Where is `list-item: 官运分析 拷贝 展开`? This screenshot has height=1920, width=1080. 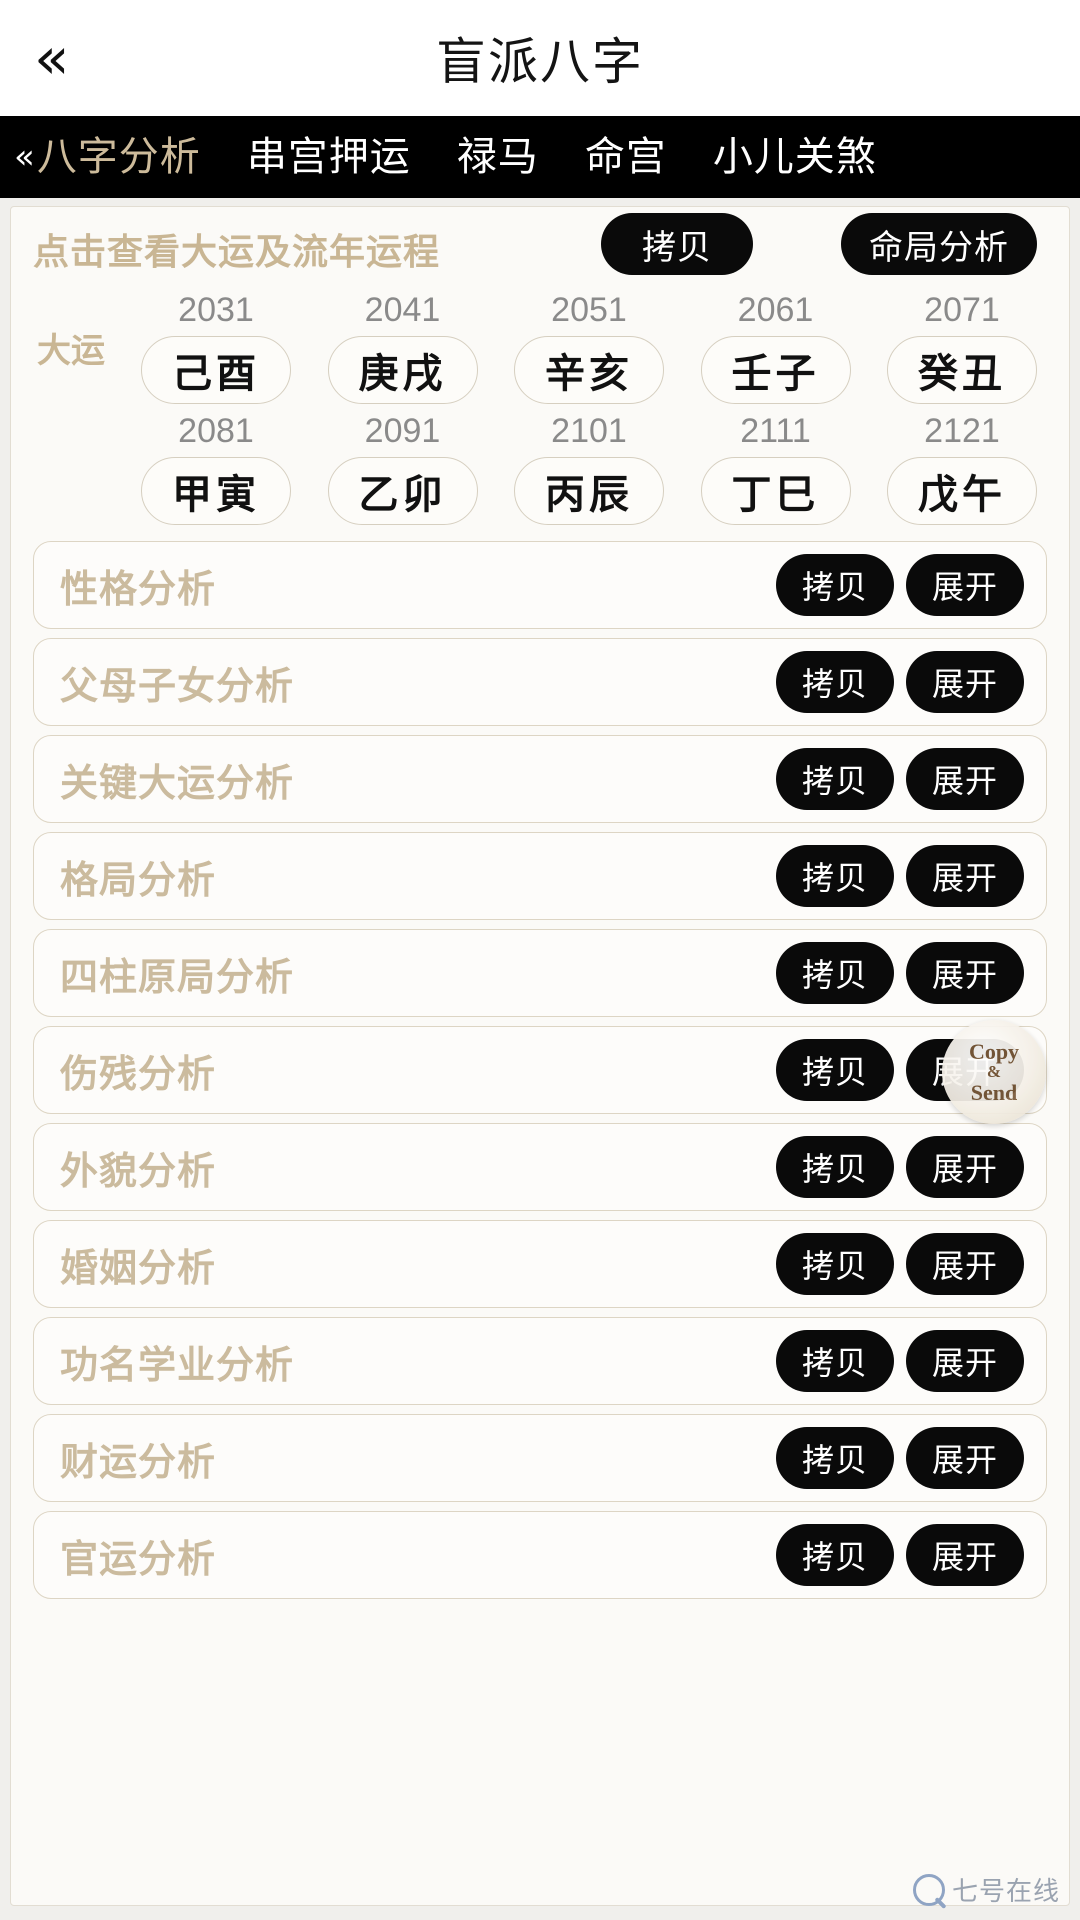 list-item: 官运分析 拷贝 展开 is located at coordinates (540, 1555).